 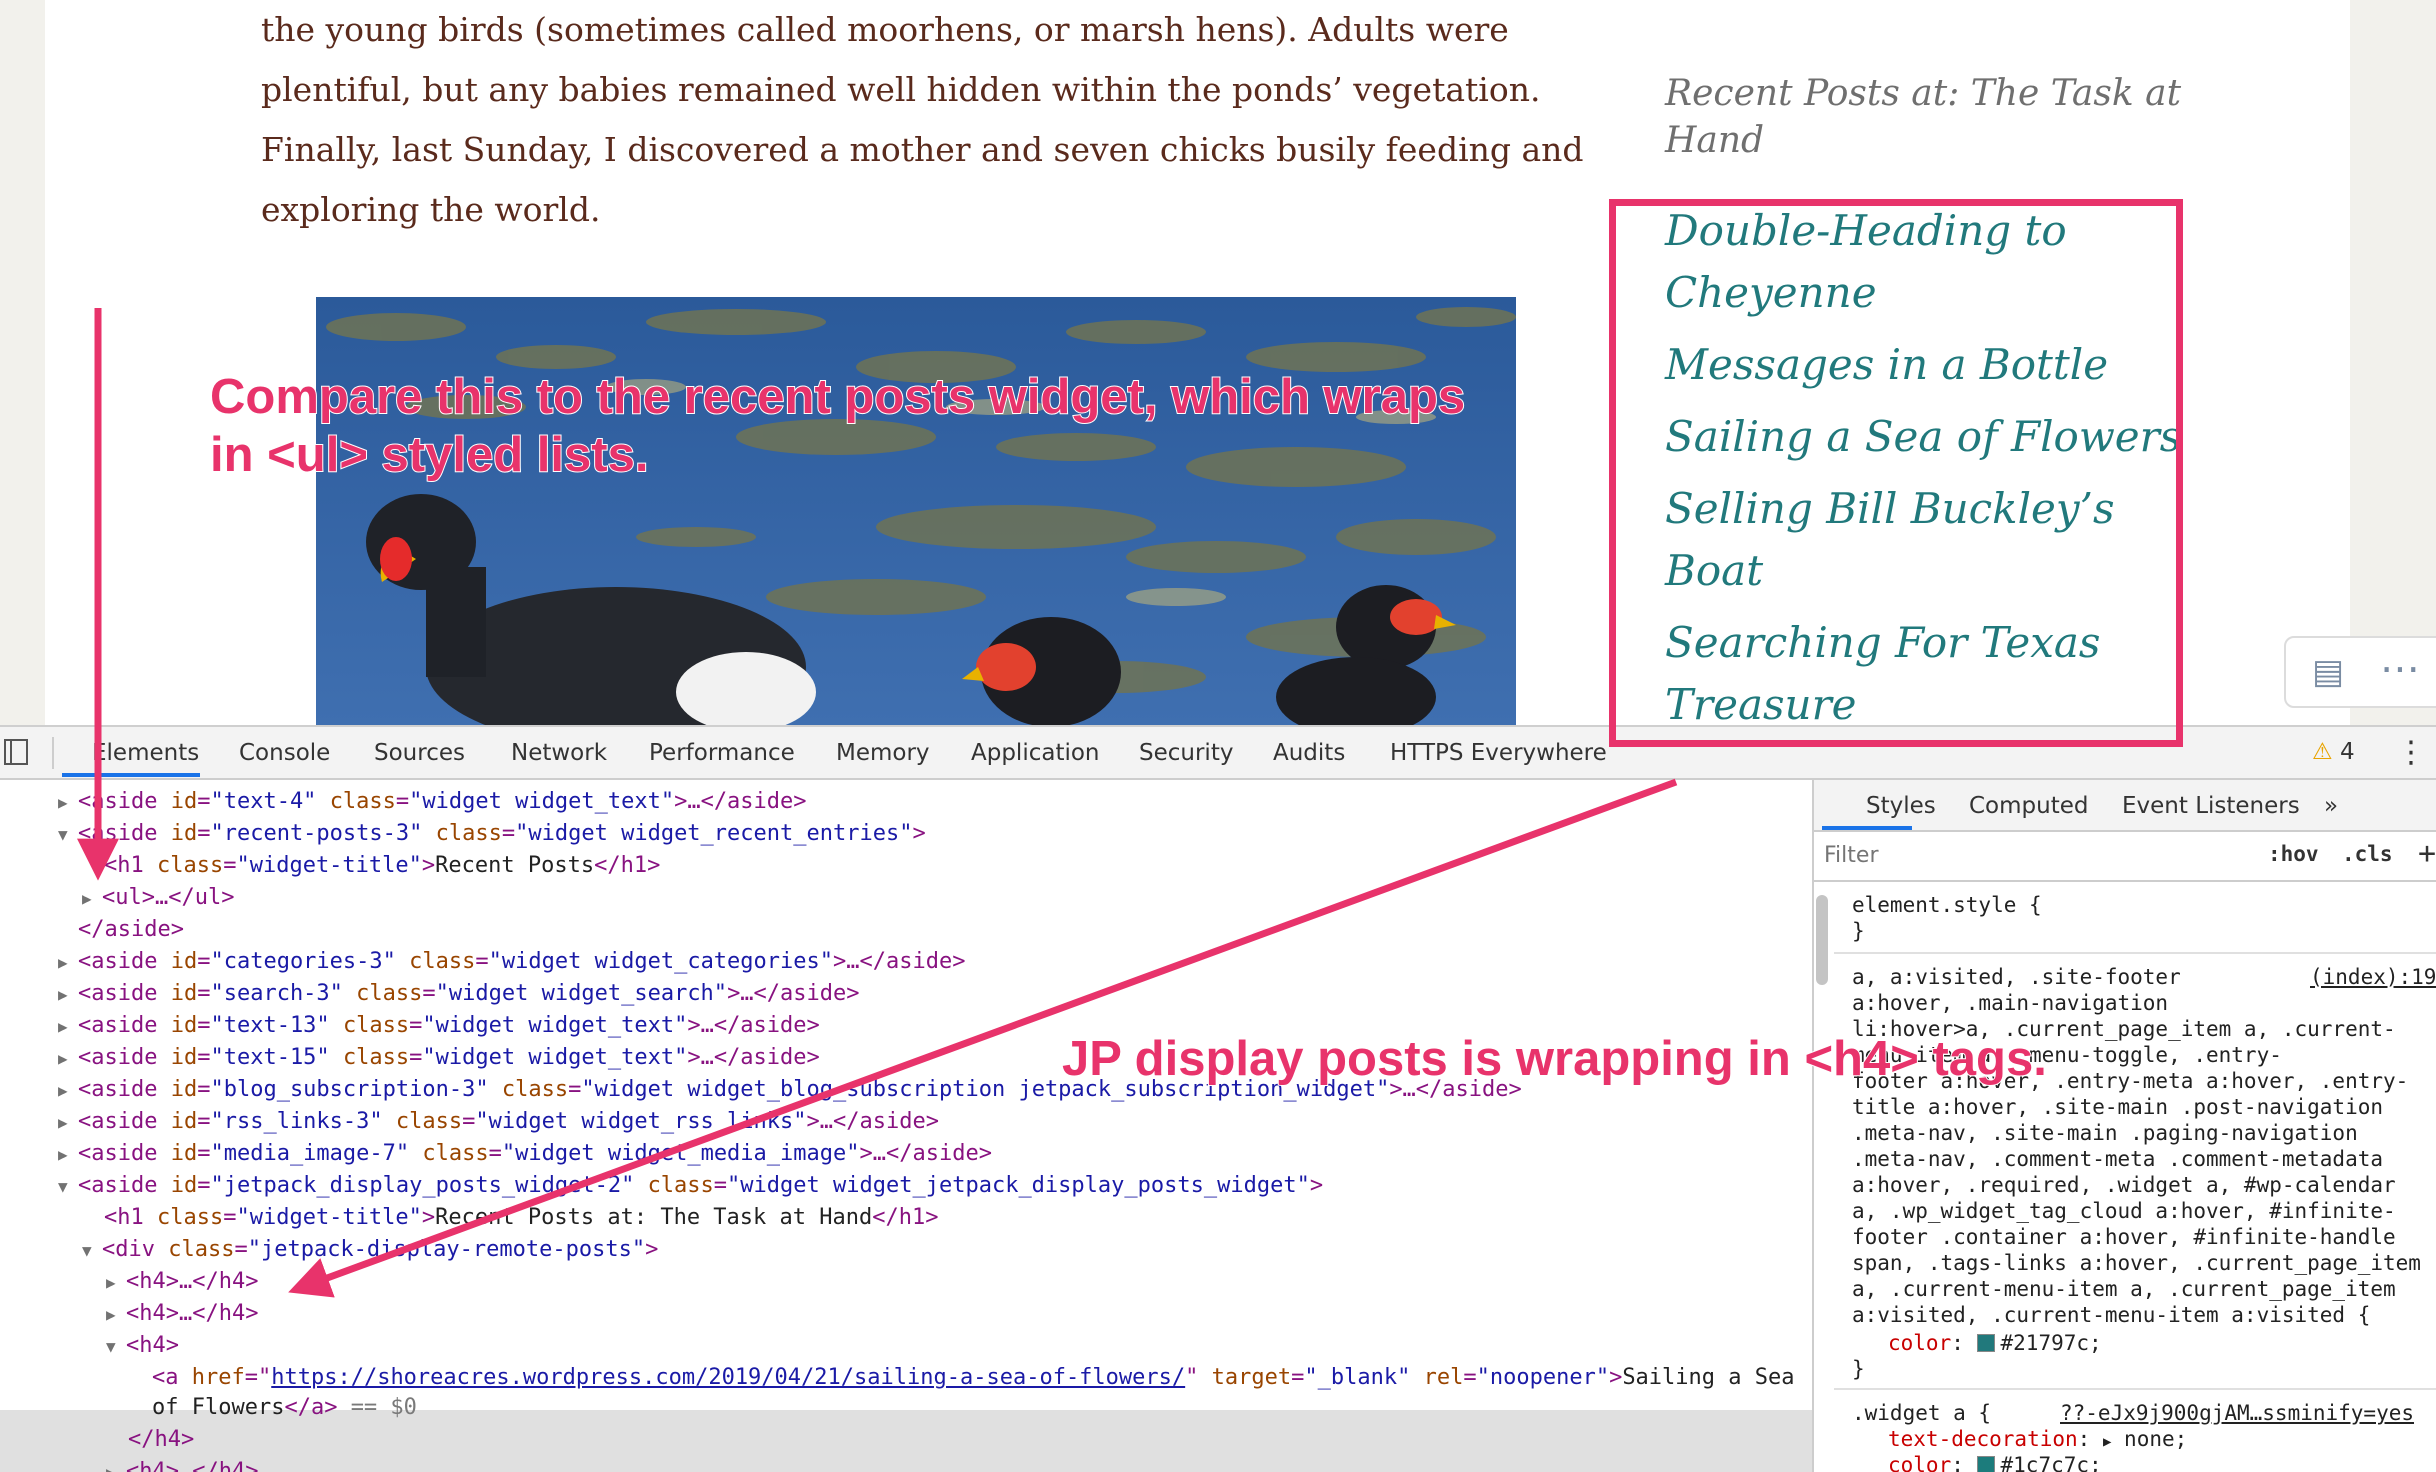 What do you see at coordinates (2211, 806) in the screenshot?
I see `tab-event-listeners: Event Listeners` at bounding box center [2211, 806].